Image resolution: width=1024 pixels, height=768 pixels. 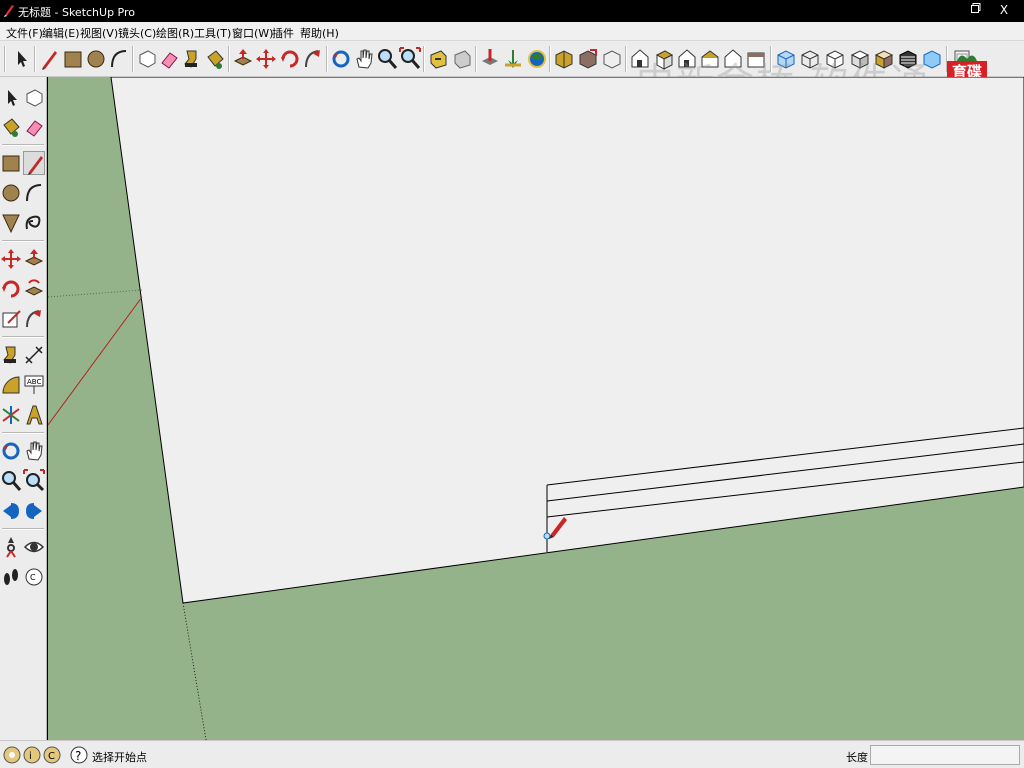 I want to click on axes-icon, so click(x=11, y=415).